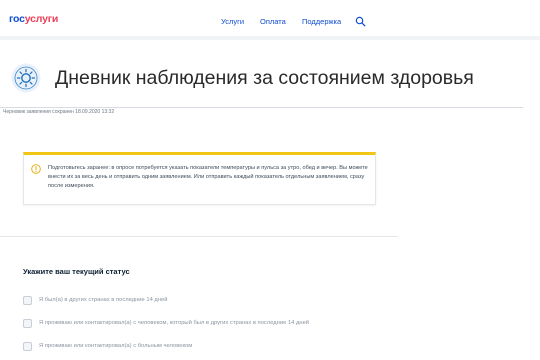  Describe the element at coordinates (270, 38) in the screenshot. I see `breadcrumb-strip` at that location.